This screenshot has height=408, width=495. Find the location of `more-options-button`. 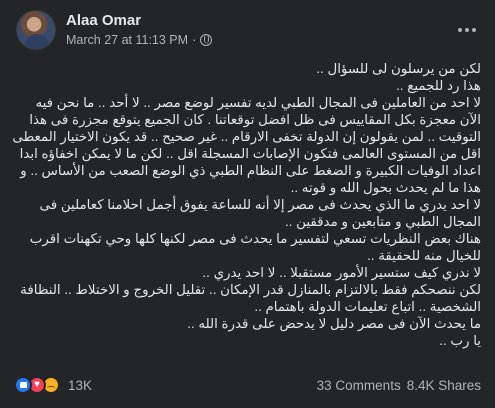

more-options-button is located at coordinates (467, 30).